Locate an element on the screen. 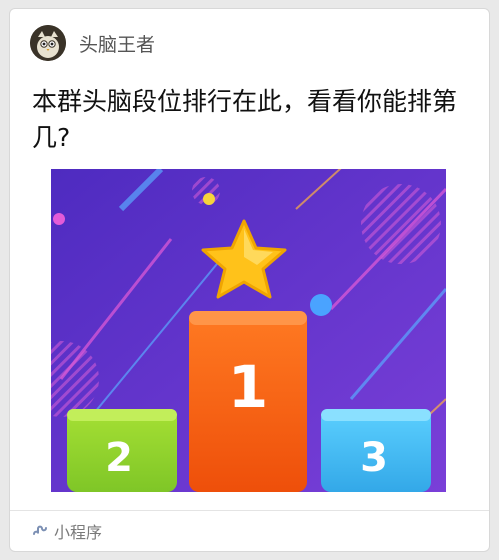 This screenshot has height=560, width=499. podium-first: 1 is located at coordinates (248, 401).